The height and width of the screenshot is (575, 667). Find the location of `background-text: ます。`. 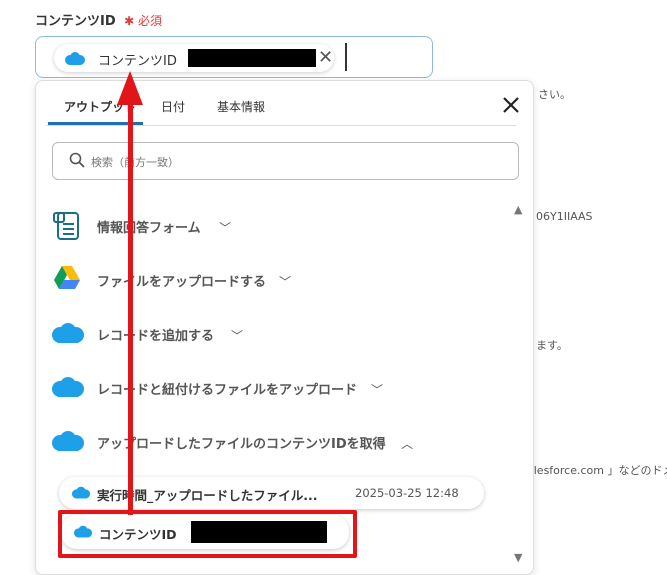

background-text: ます。 is located at coordinates (552, 345).